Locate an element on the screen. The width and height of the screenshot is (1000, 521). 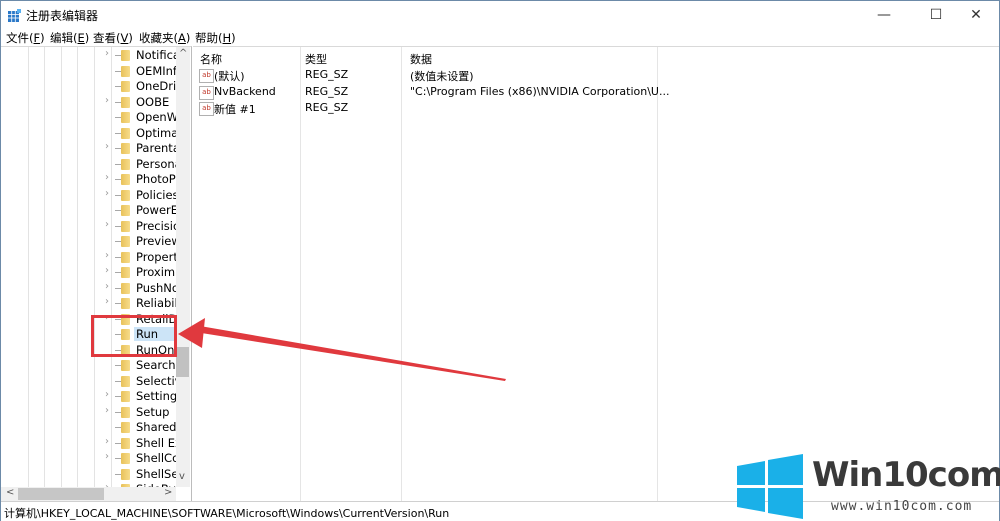
tree-item: › OOBE is located at coordinates (141, 102).